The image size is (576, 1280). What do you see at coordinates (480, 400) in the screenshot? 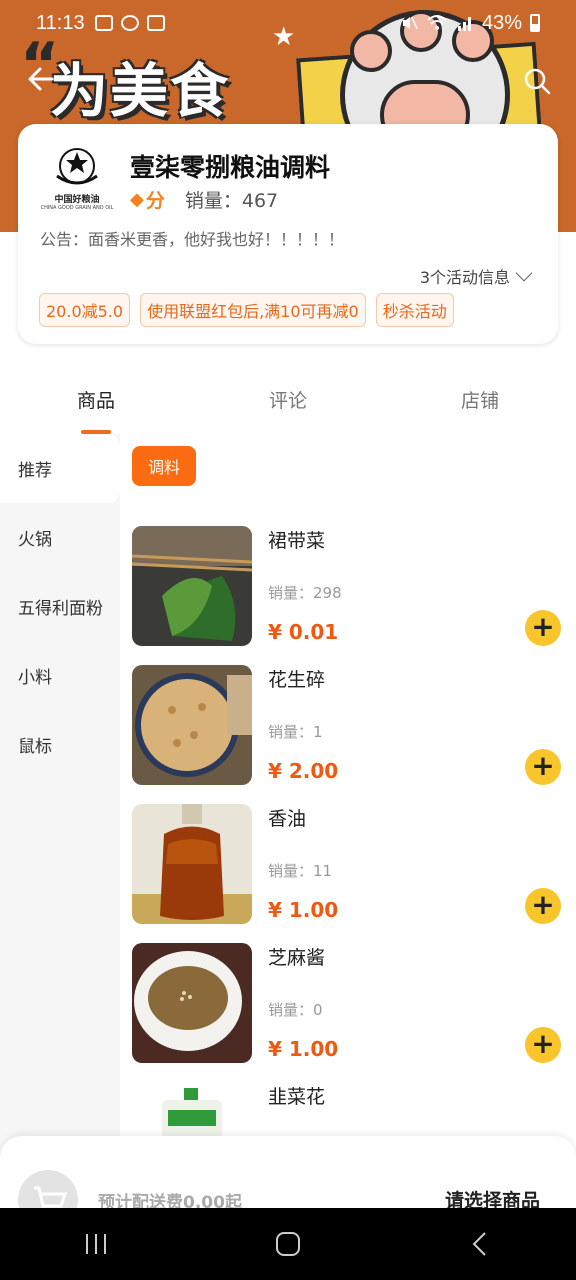
I see `tab-store: 店铺` at bounding box center [480, 400].